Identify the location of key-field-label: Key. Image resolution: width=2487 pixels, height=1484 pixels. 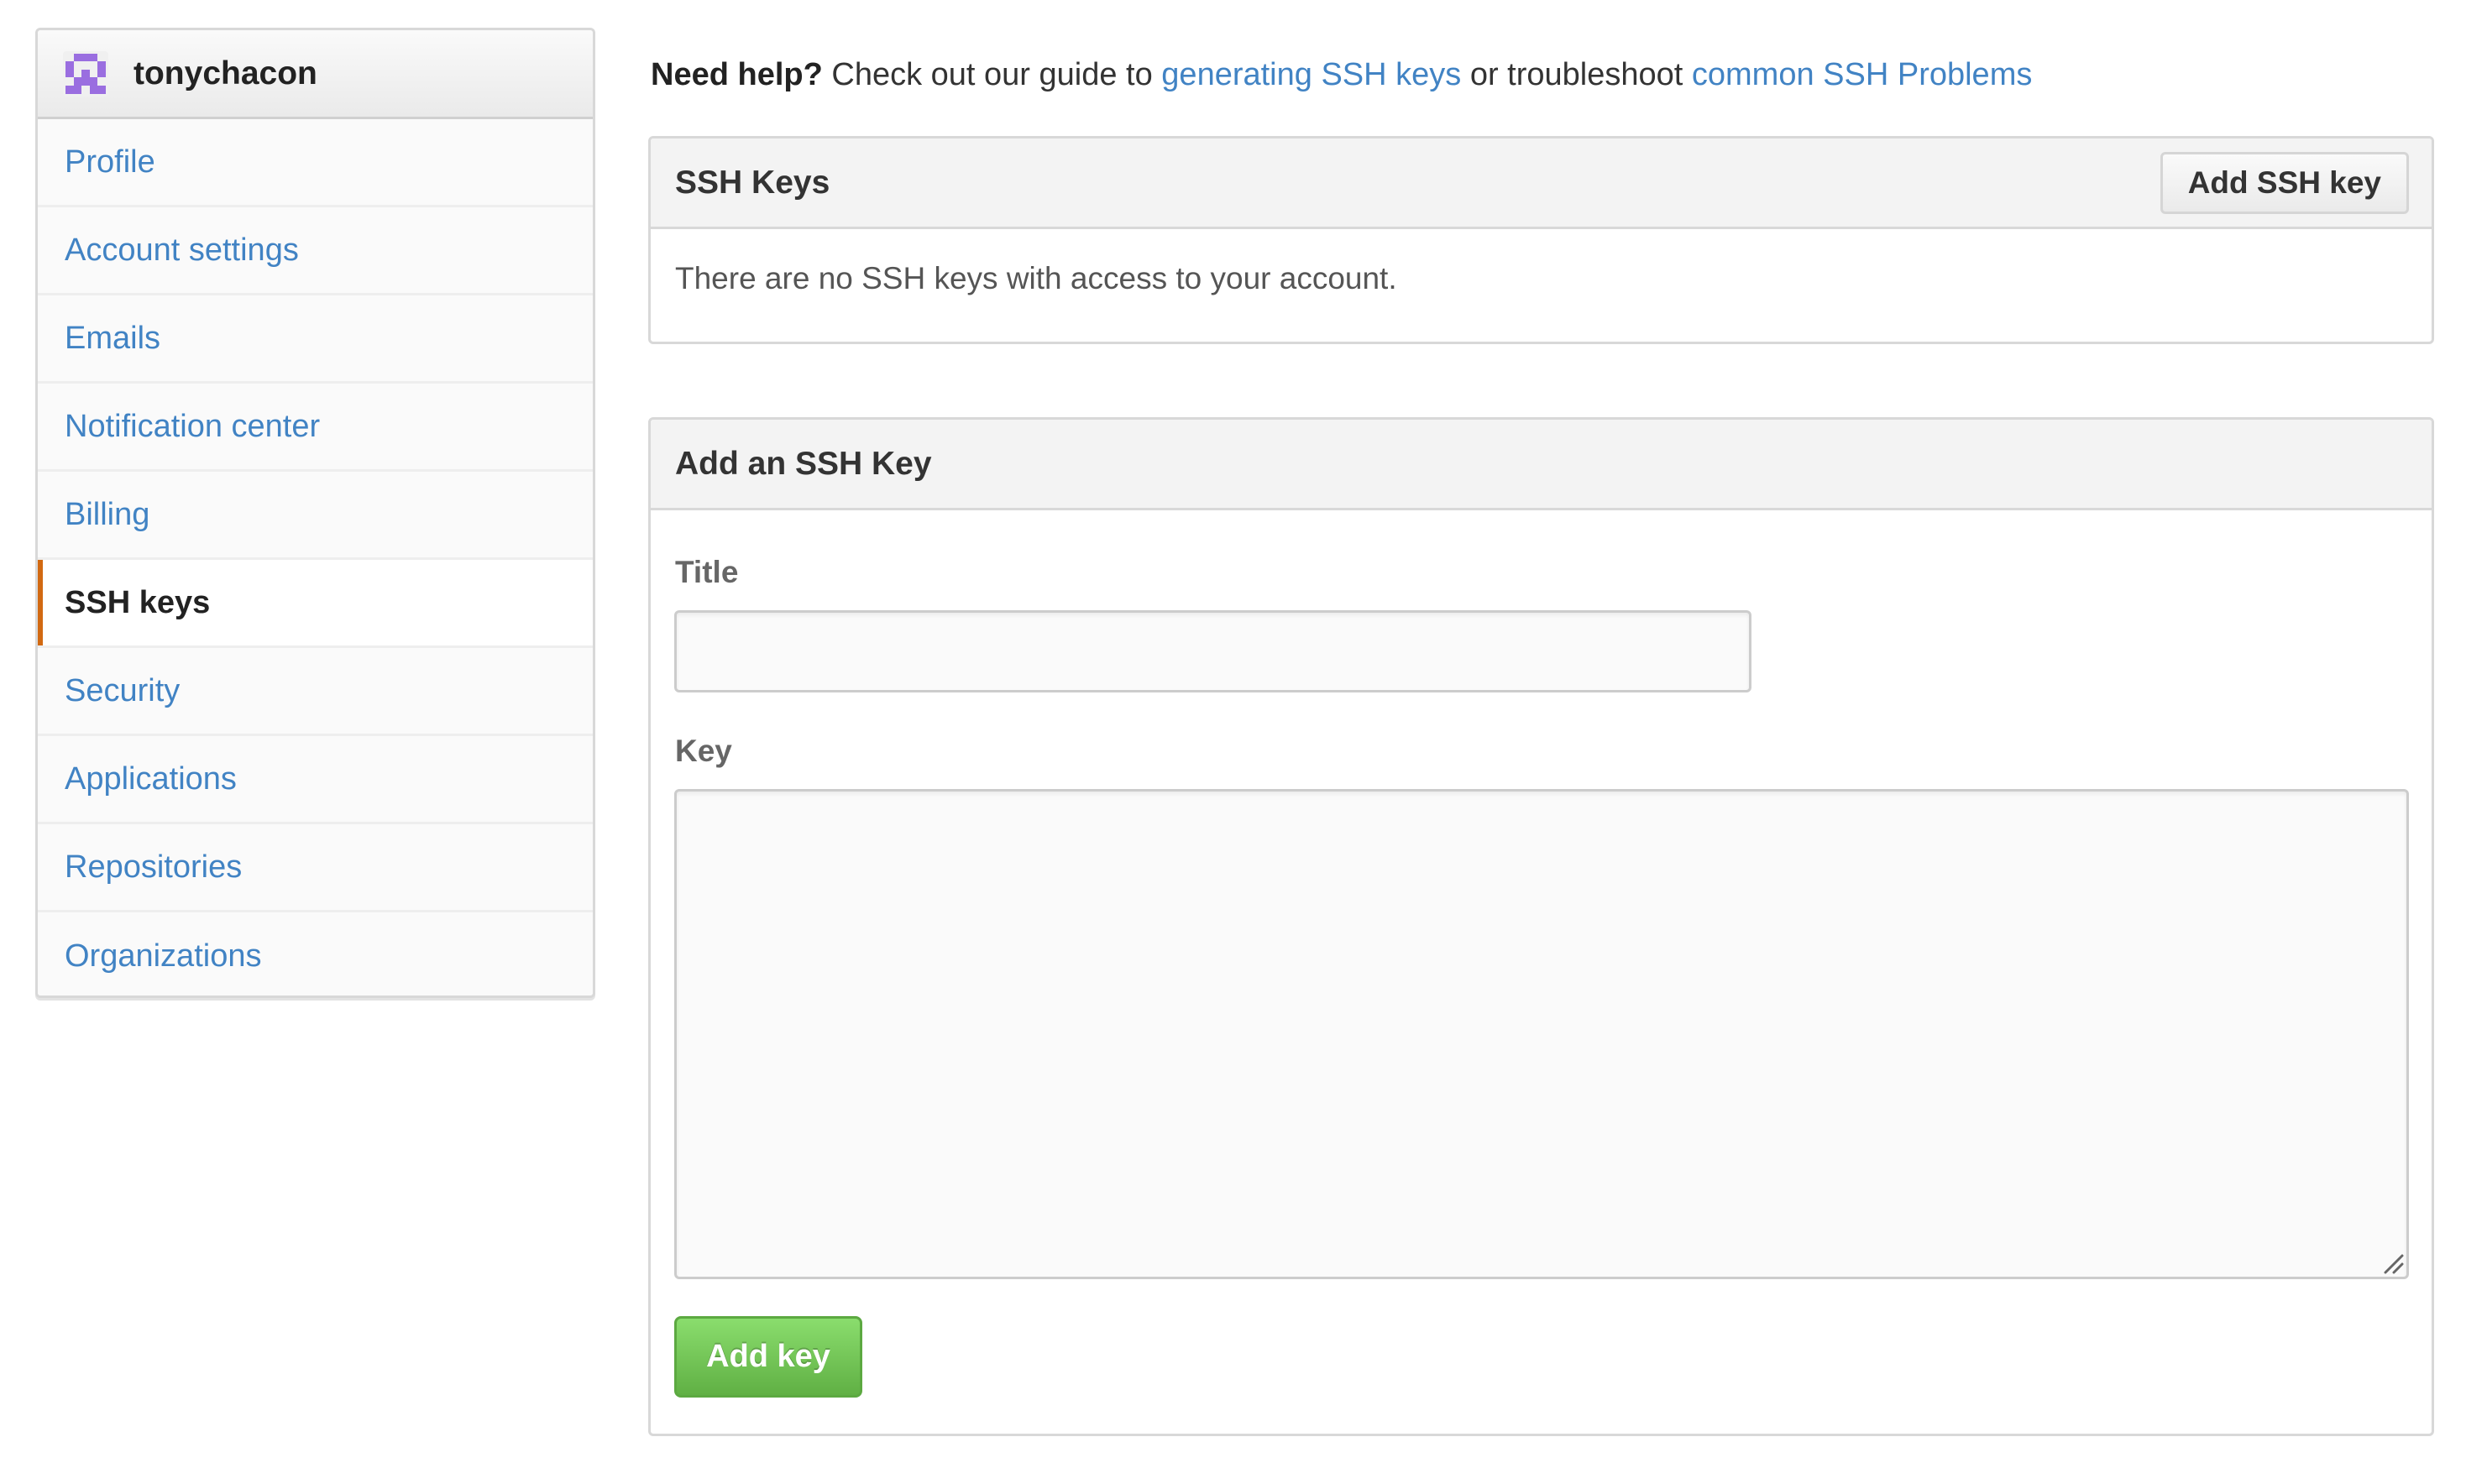
(703, 751).